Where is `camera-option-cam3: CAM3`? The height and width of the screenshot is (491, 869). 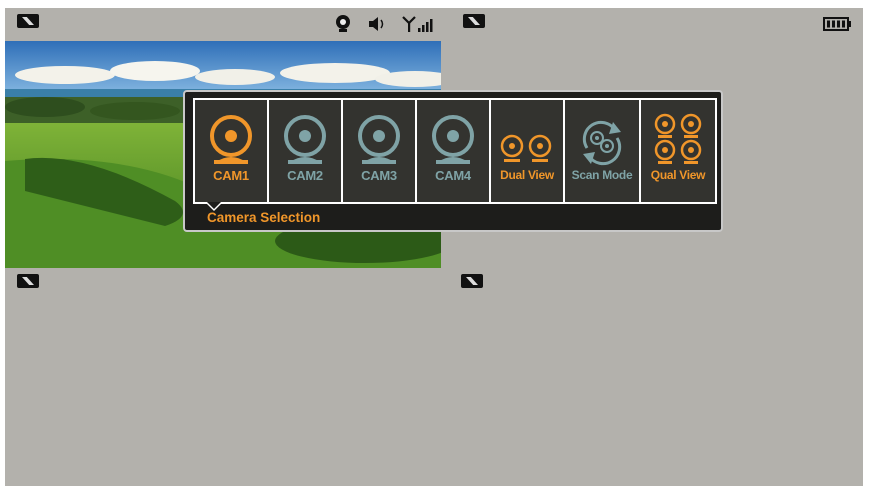
camera-option-cam3: CAM3 is located at coordinates (380, 151).